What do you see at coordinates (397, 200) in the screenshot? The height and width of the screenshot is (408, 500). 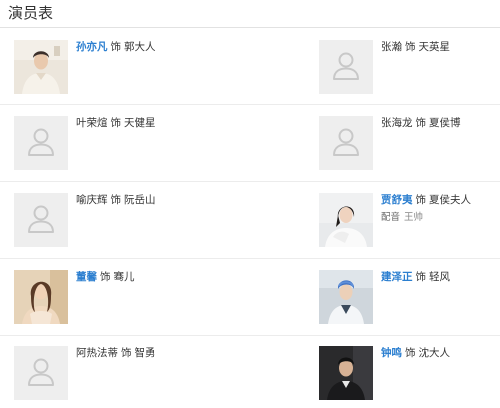 I see `actor-name-link: 贾舒夷` at bounding box center [397, 200].